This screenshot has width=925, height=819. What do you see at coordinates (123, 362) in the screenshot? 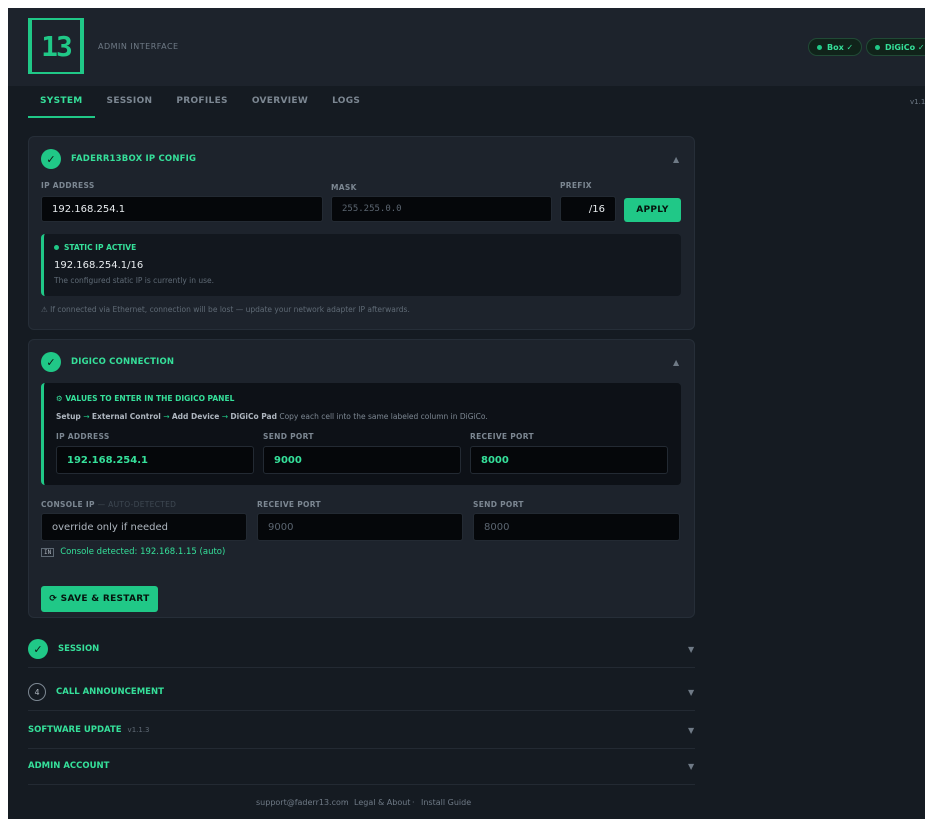
I see `digico-title: DIGICO CONNECTION` at bounding box center [123, 362].